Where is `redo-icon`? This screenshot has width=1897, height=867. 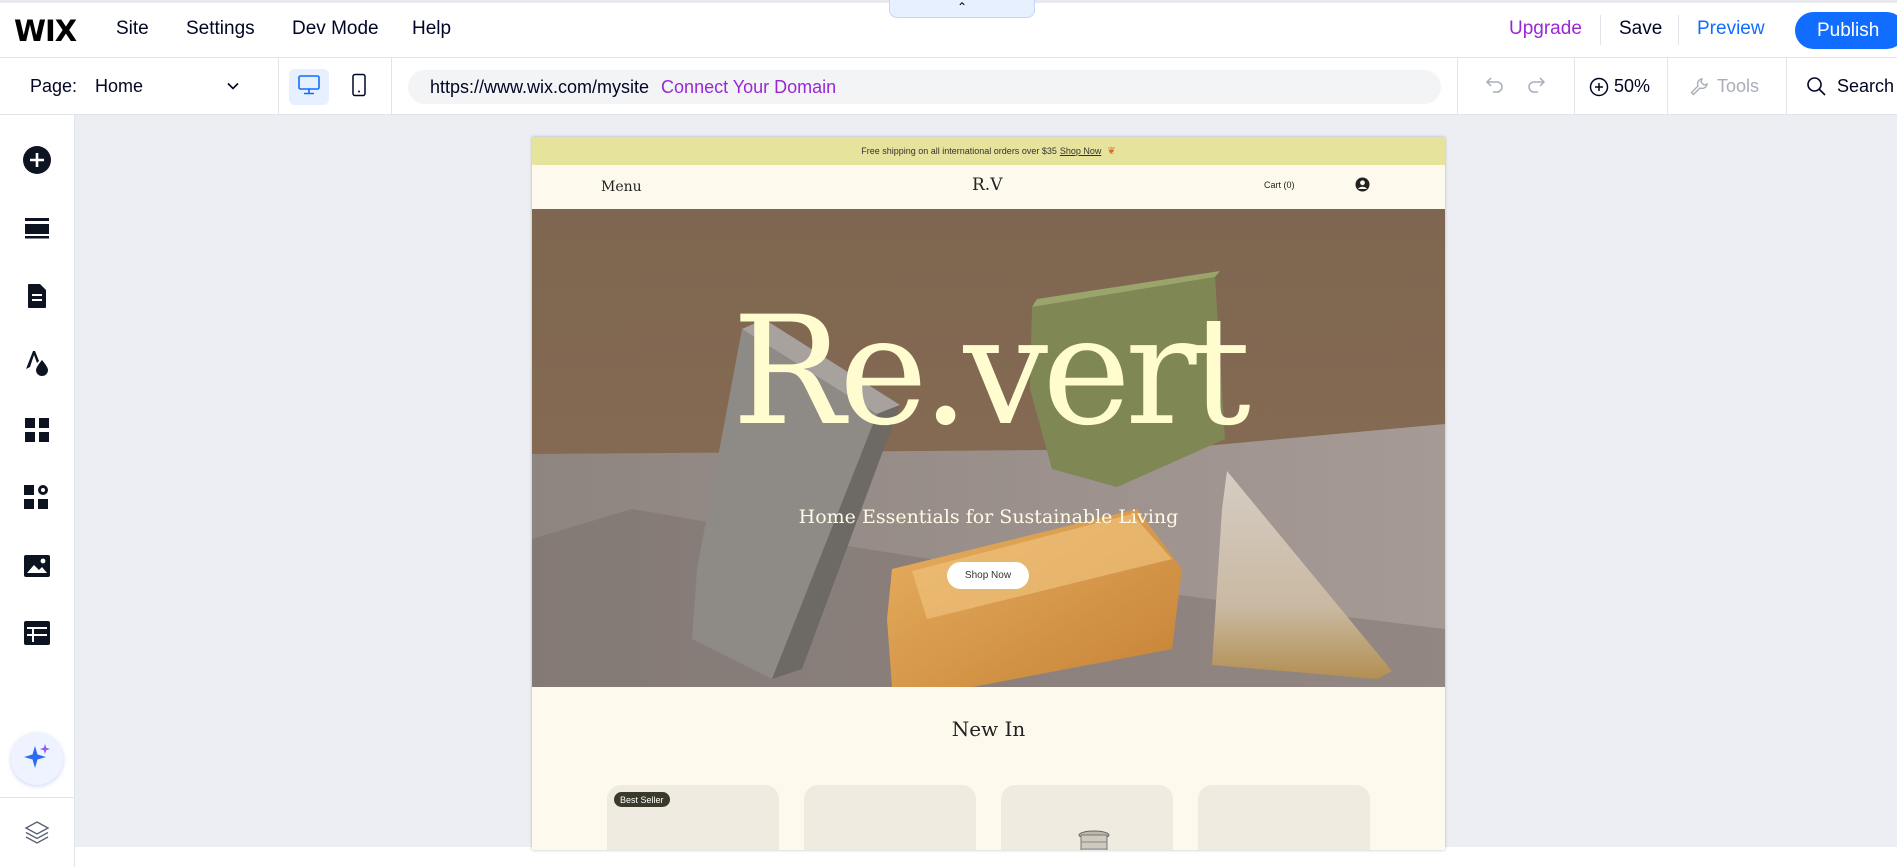
redo-icon is located at coordinates (1536, 86).